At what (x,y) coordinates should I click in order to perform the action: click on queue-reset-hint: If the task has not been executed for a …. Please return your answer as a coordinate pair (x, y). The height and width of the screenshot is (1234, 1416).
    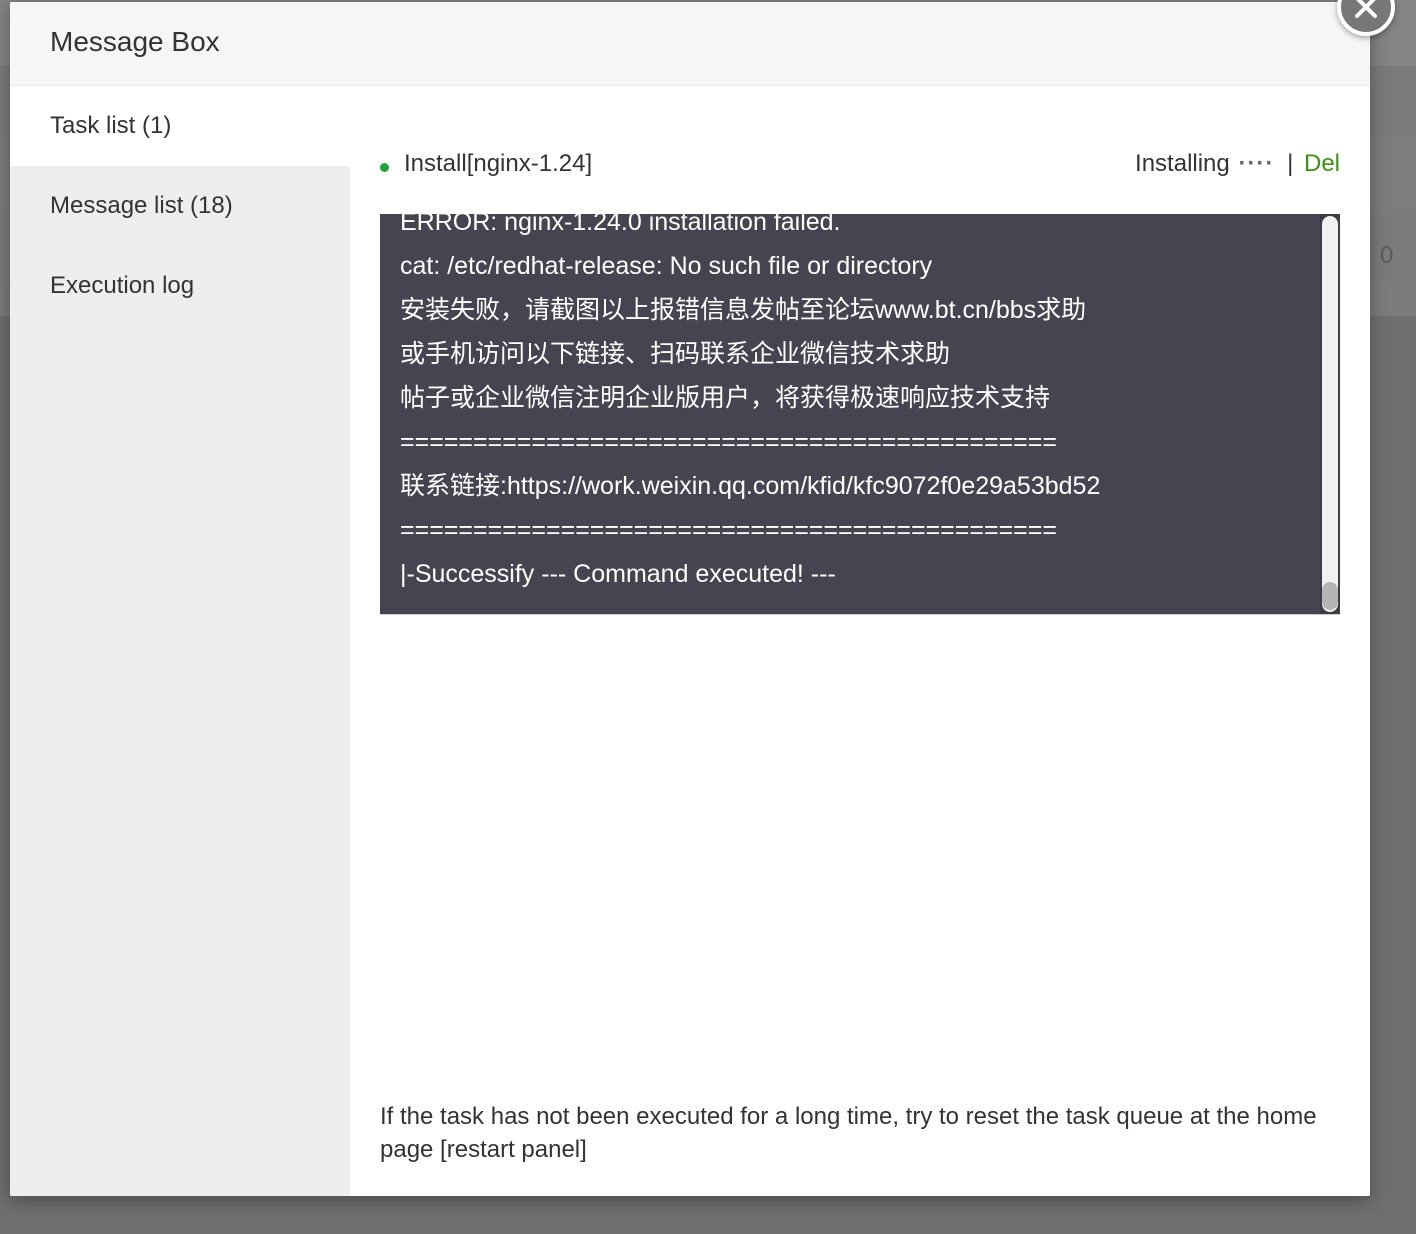
    Looking at the image, I should click on (848, 1133).